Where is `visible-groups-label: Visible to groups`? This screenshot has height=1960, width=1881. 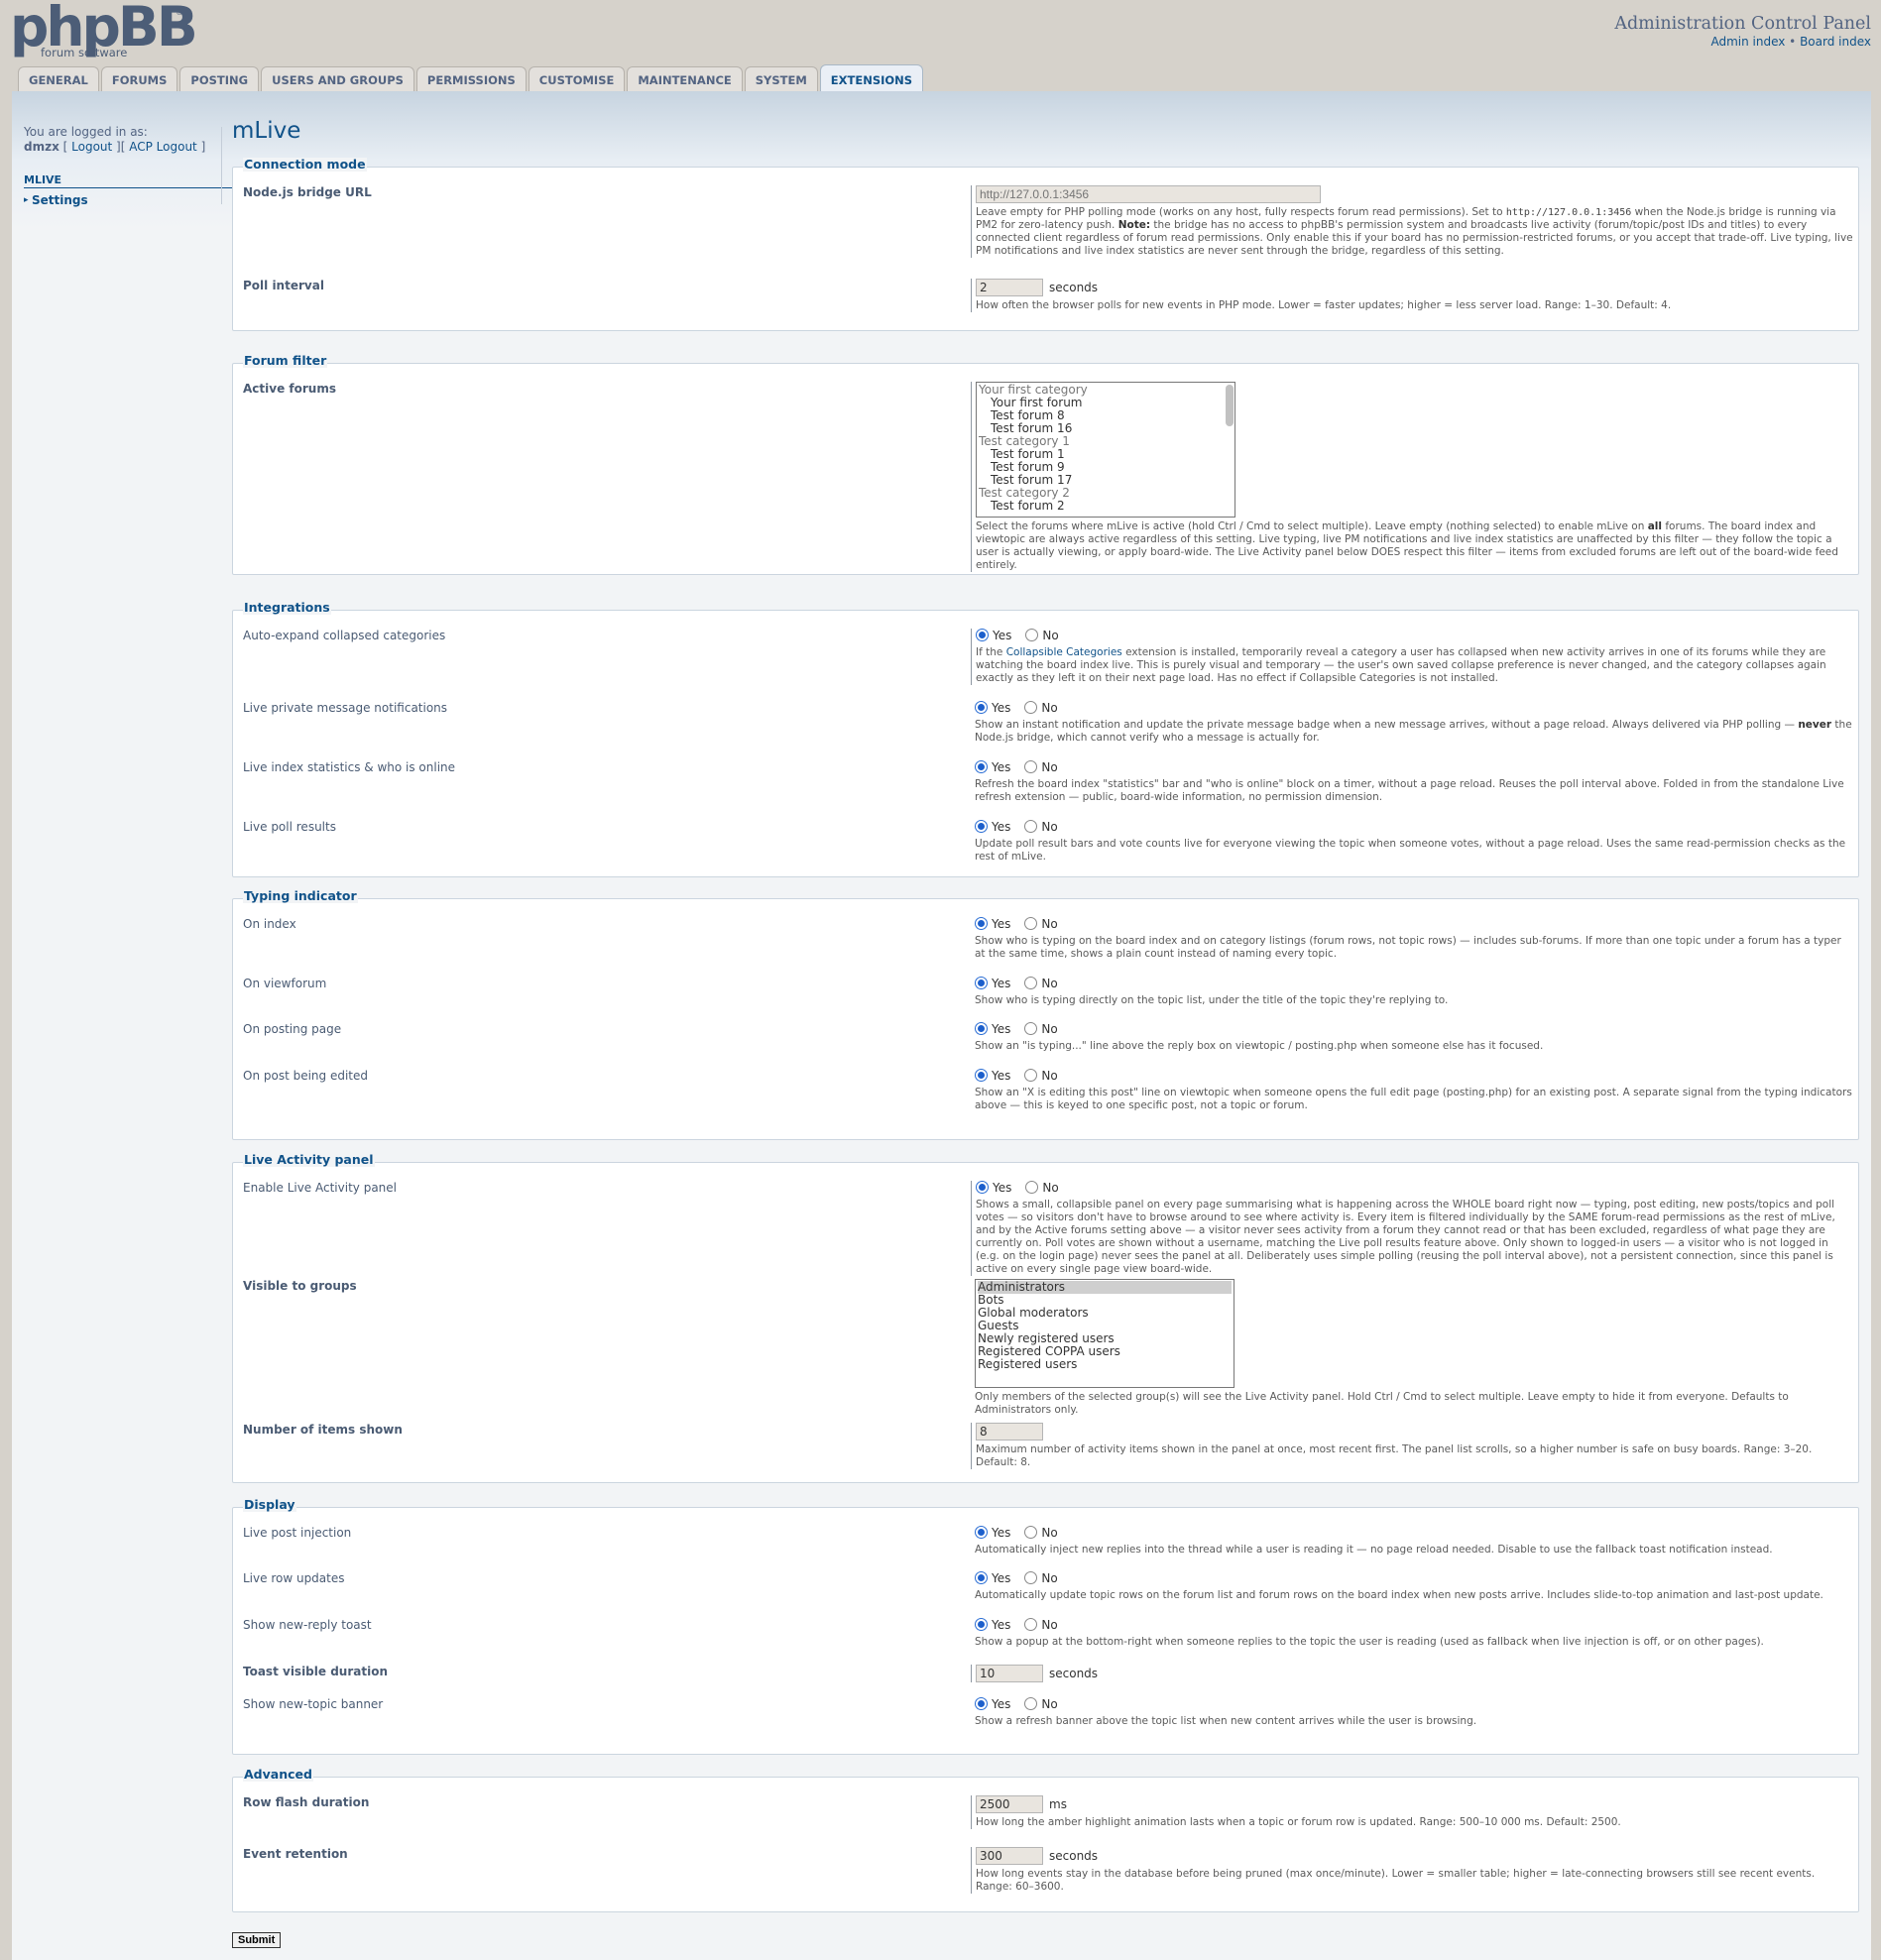
visible-groups-label: Visible to groups is located at coordinates (300, 1286).